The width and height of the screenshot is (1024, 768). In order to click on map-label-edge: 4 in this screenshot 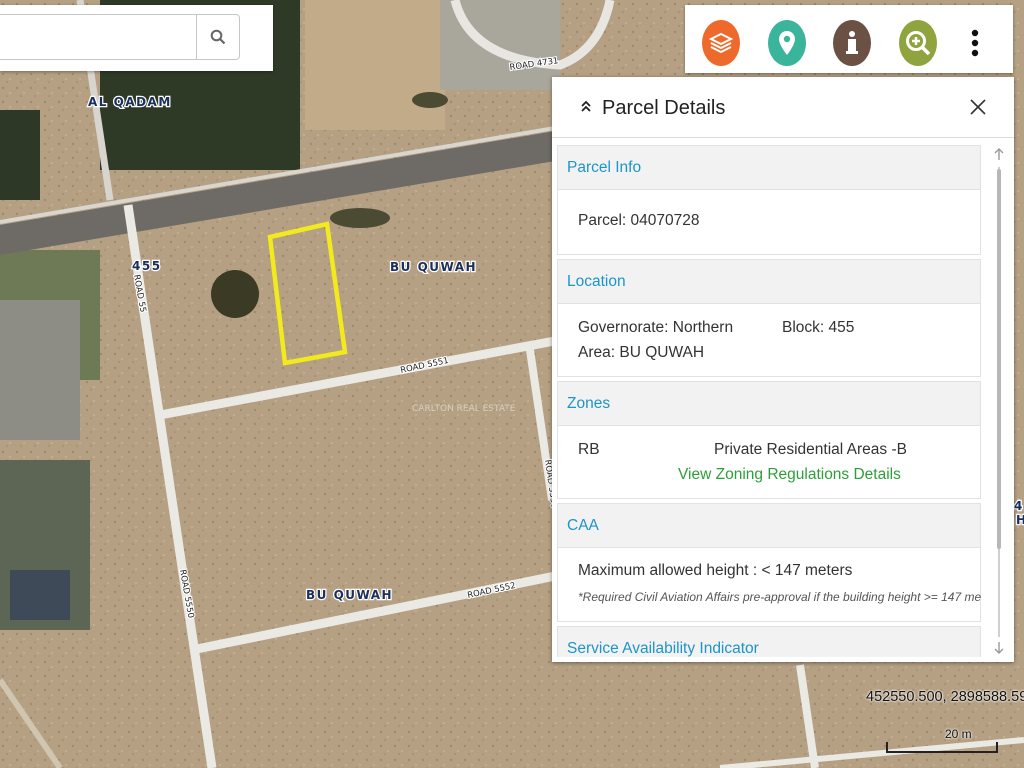, I will do `click(1019, 506)`.